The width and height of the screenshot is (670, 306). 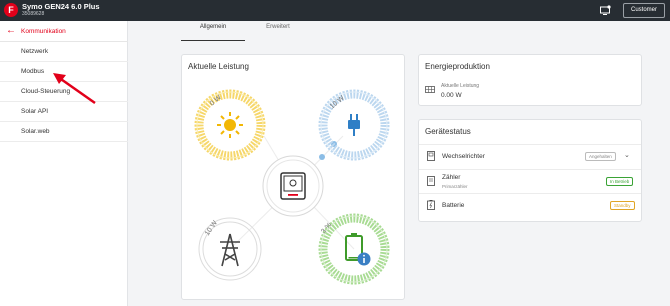 I want to click on inverter-node, so click(x=293, y=186).